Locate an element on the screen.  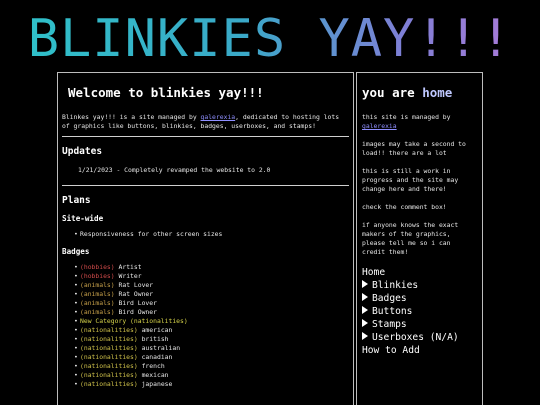
badge-name: french is located at coordinates (153, 366).